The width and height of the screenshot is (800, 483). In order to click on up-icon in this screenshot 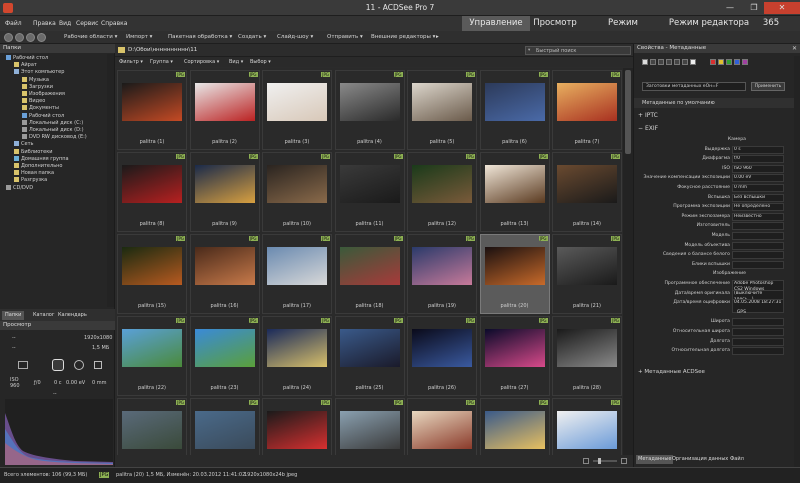, I will do `click(30, 37)`.